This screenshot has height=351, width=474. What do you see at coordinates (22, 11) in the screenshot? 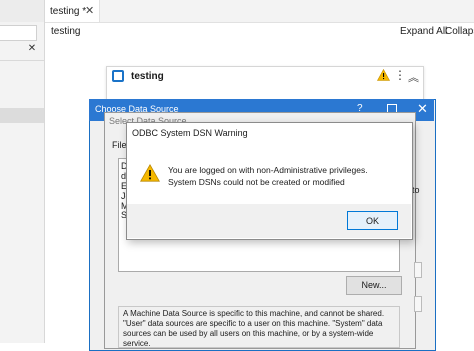
I see `left-panel-header` at bounding box center [22, 11].